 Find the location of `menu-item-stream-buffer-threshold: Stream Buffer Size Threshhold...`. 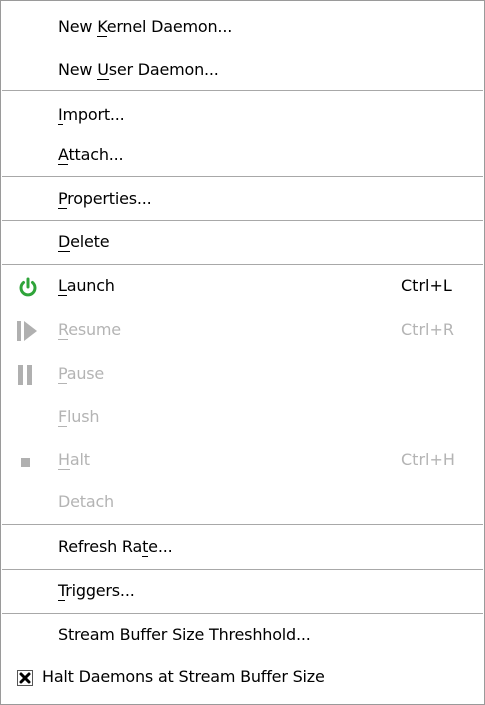

menu-item-stream-buffer-threshold: Stream Buffer Size Threshhold... is located at coordinates (242, 636).